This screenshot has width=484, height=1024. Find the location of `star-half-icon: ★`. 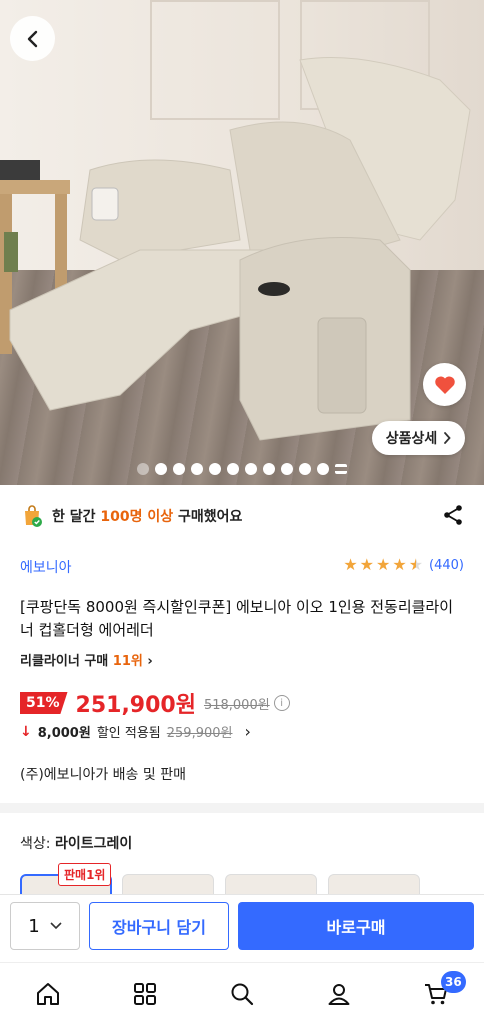

star-half-icon: ★ is located at coordinates (416, 564).